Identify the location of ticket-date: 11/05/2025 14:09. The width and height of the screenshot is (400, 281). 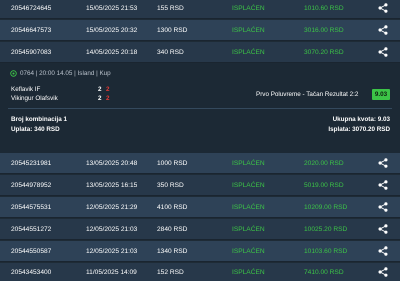
(111, 272).